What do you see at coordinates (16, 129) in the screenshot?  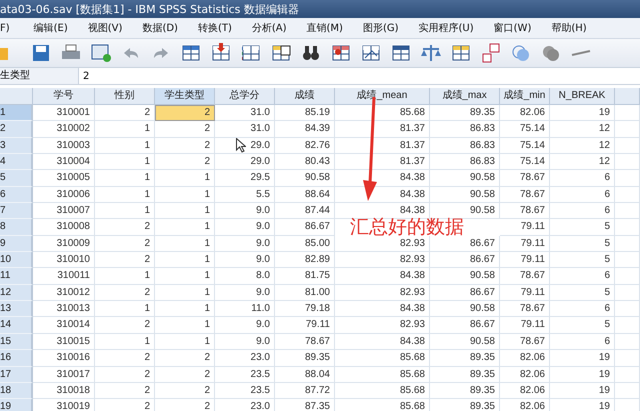 I see `row-number: 2` at bounding box center [16, 129].